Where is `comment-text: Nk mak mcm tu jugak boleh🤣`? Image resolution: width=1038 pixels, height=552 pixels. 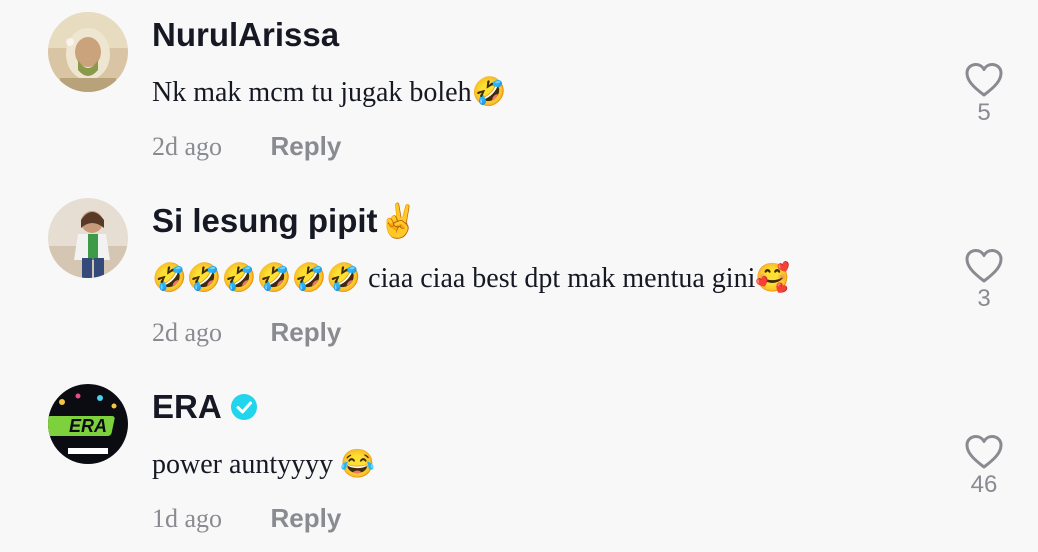 comment-text: Nk mak mcm tu jugak boleh🤣 is located at coordinates (329, 92).